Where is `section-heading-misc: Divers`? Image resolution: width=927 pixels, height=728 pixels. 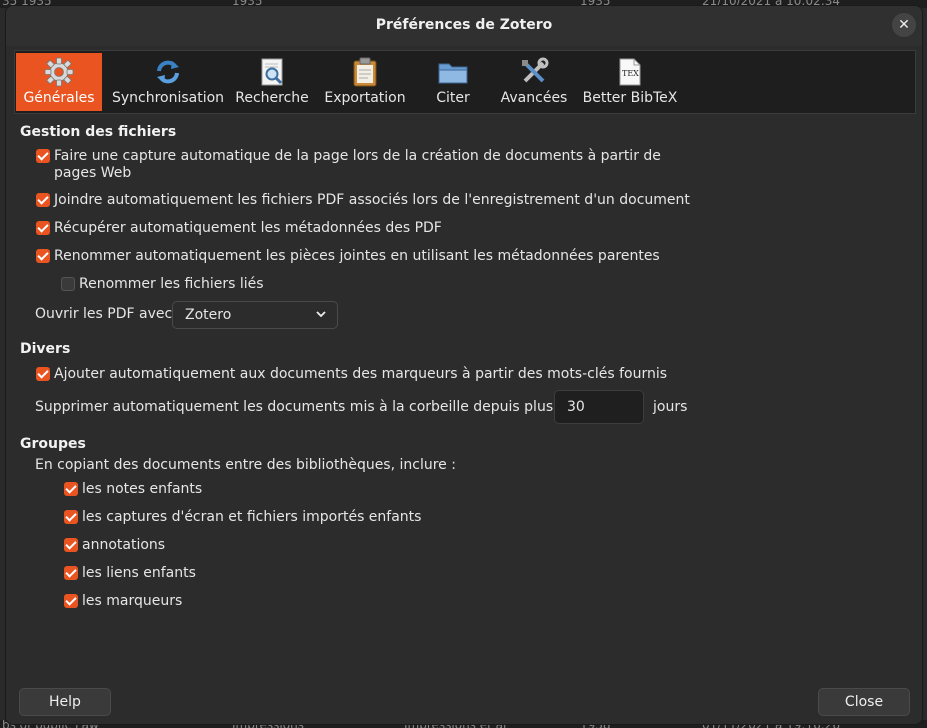 section-heading-misc: Divers is located at coordinates (45, 349).